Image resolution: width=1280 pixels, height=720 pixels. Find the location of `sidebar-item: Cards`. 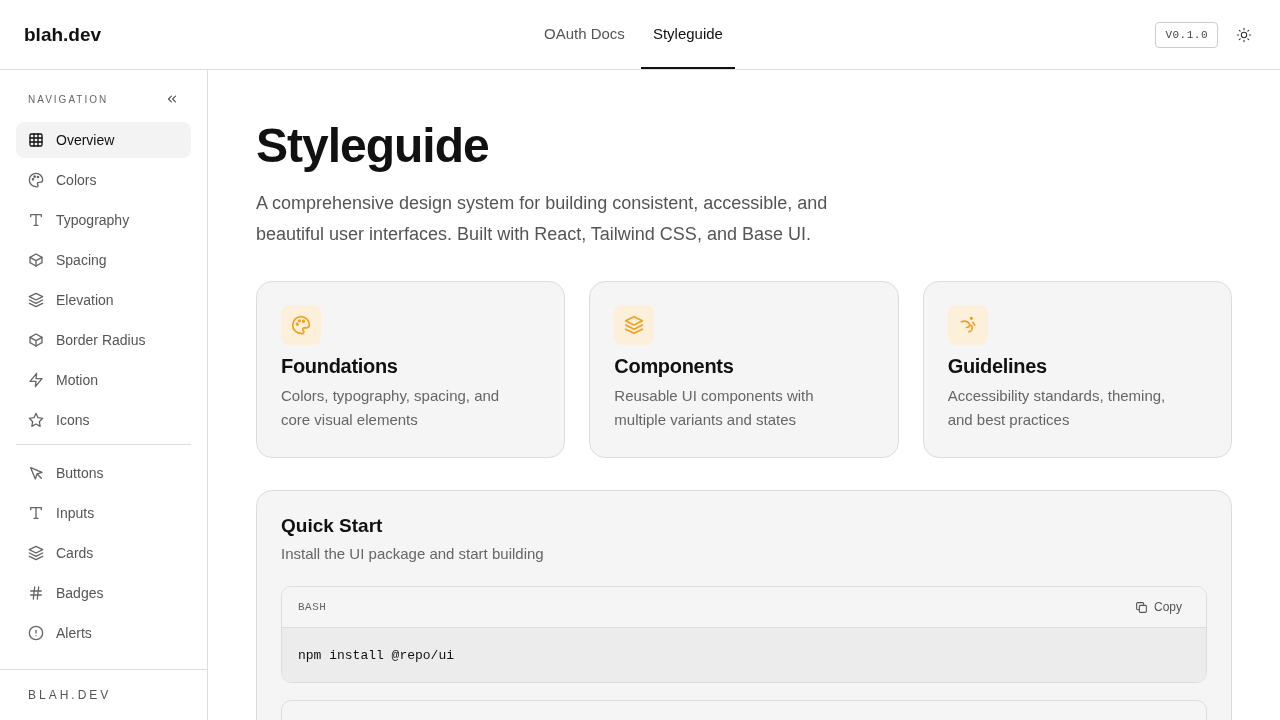

sidebar-item: Cards is located at coordinates (103, 553).